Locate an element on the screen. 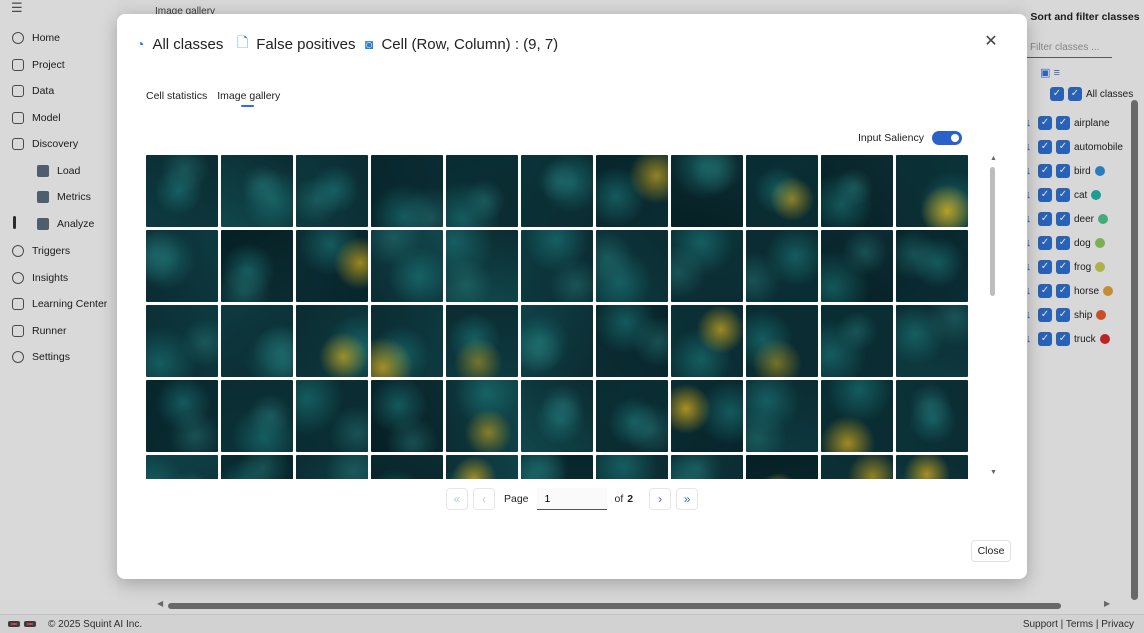 The image size is (1144, 633). false-positives-title: False positives is located at coordinates (306, 44).